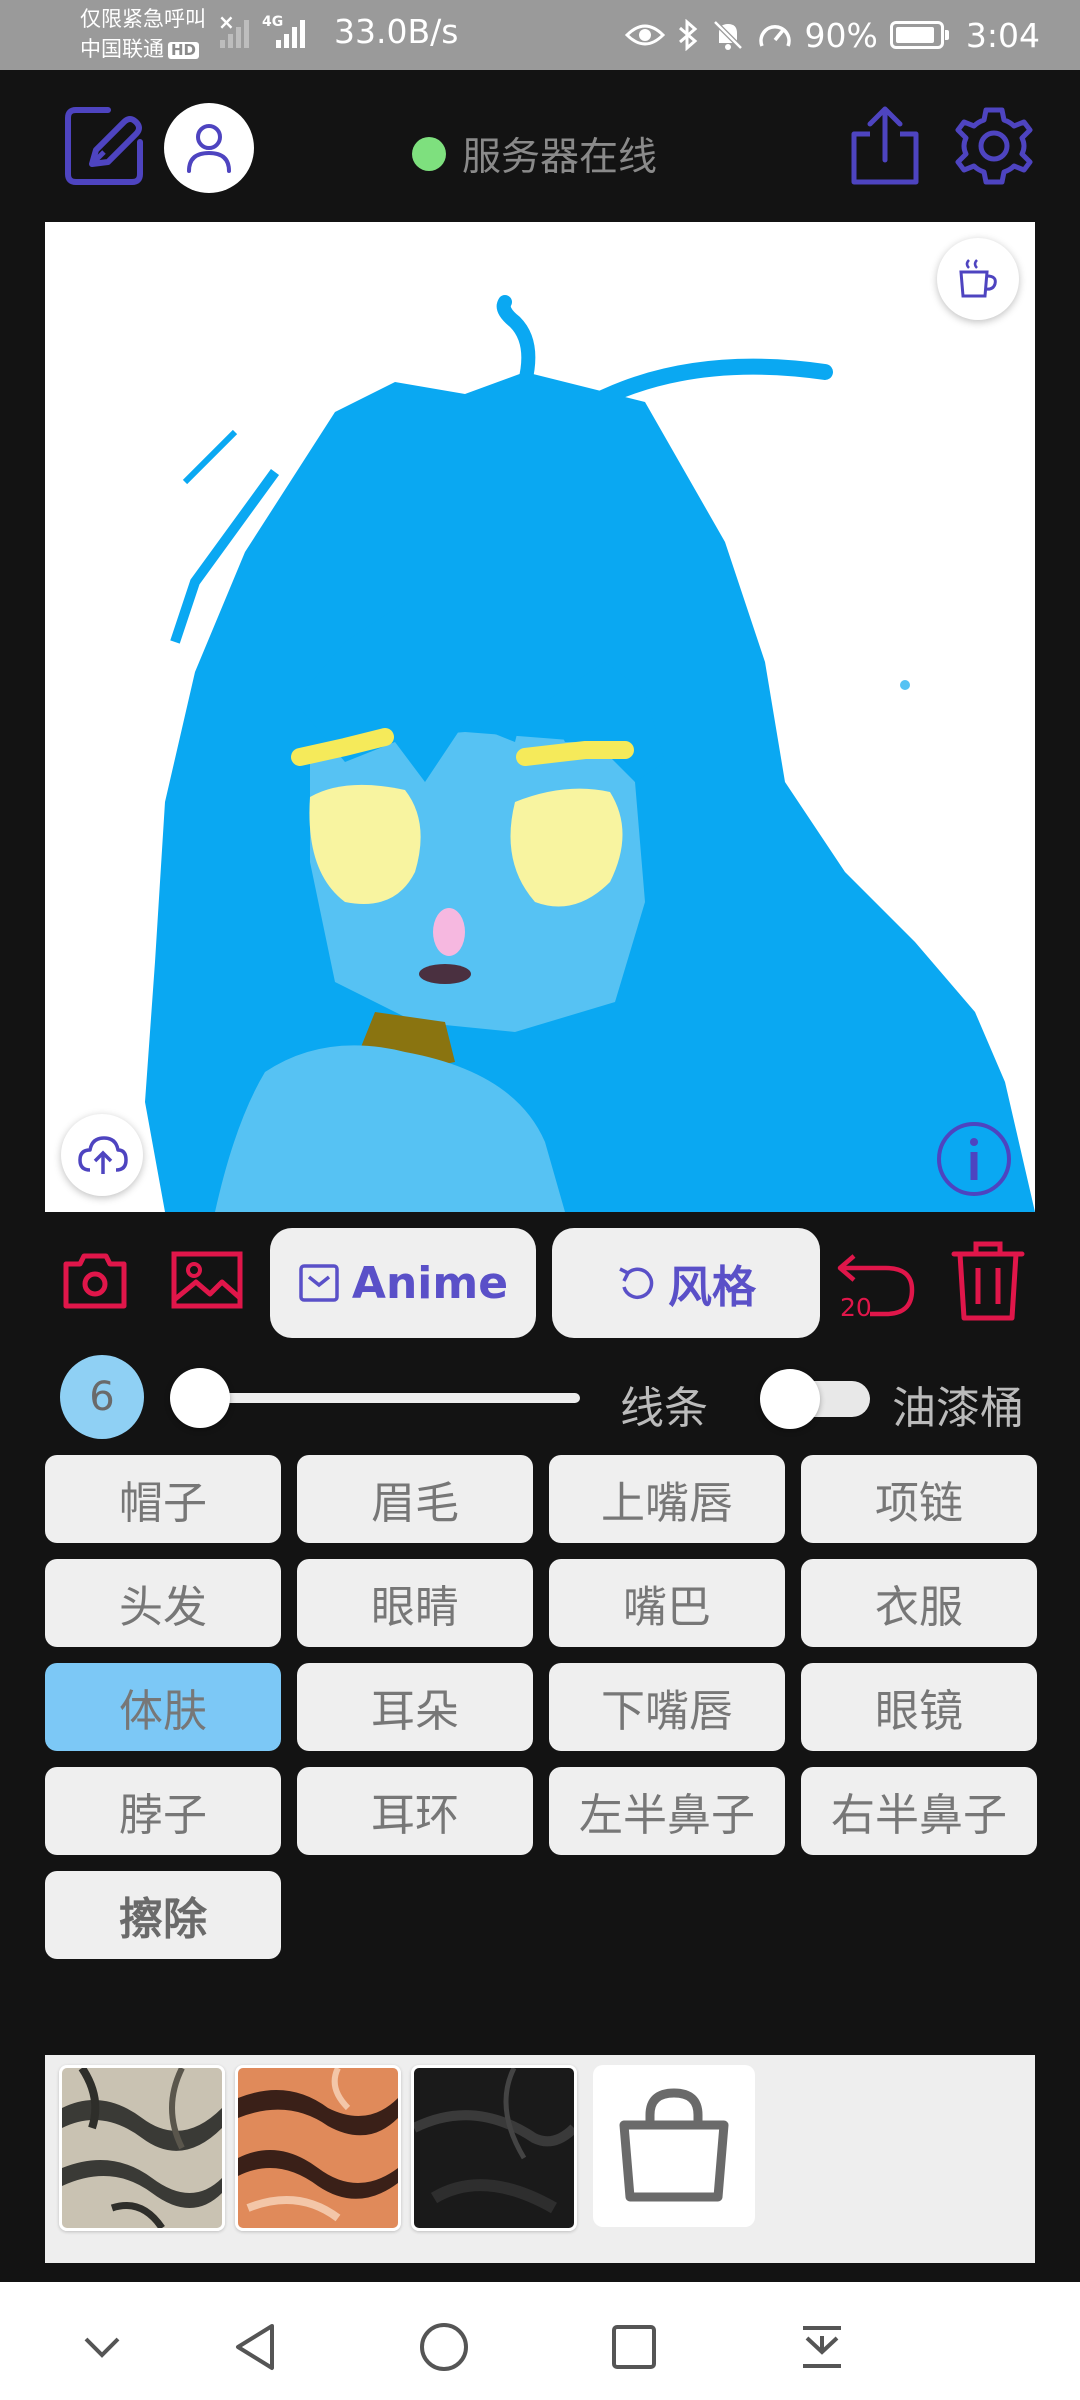  Describe the element at coordinates (494, 2148) in the screenshot. I see `texture-dark-black` at that location.